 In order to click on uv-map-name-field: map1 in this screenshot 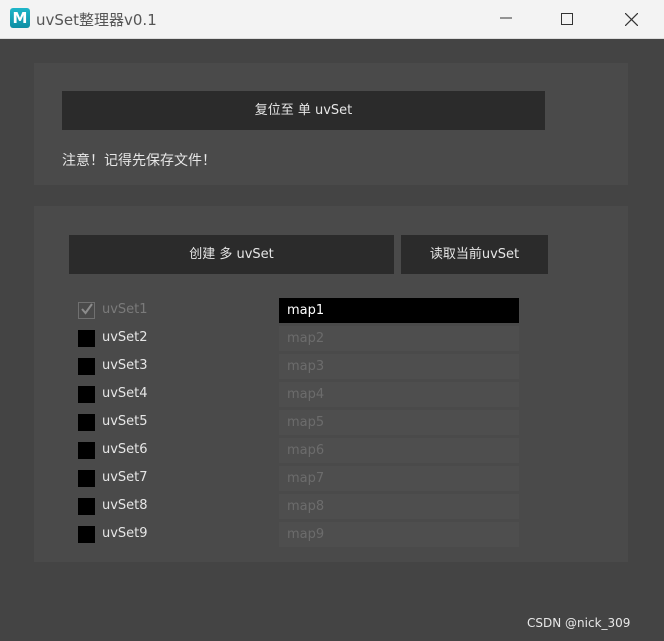, I will do `click(399, 310)`.